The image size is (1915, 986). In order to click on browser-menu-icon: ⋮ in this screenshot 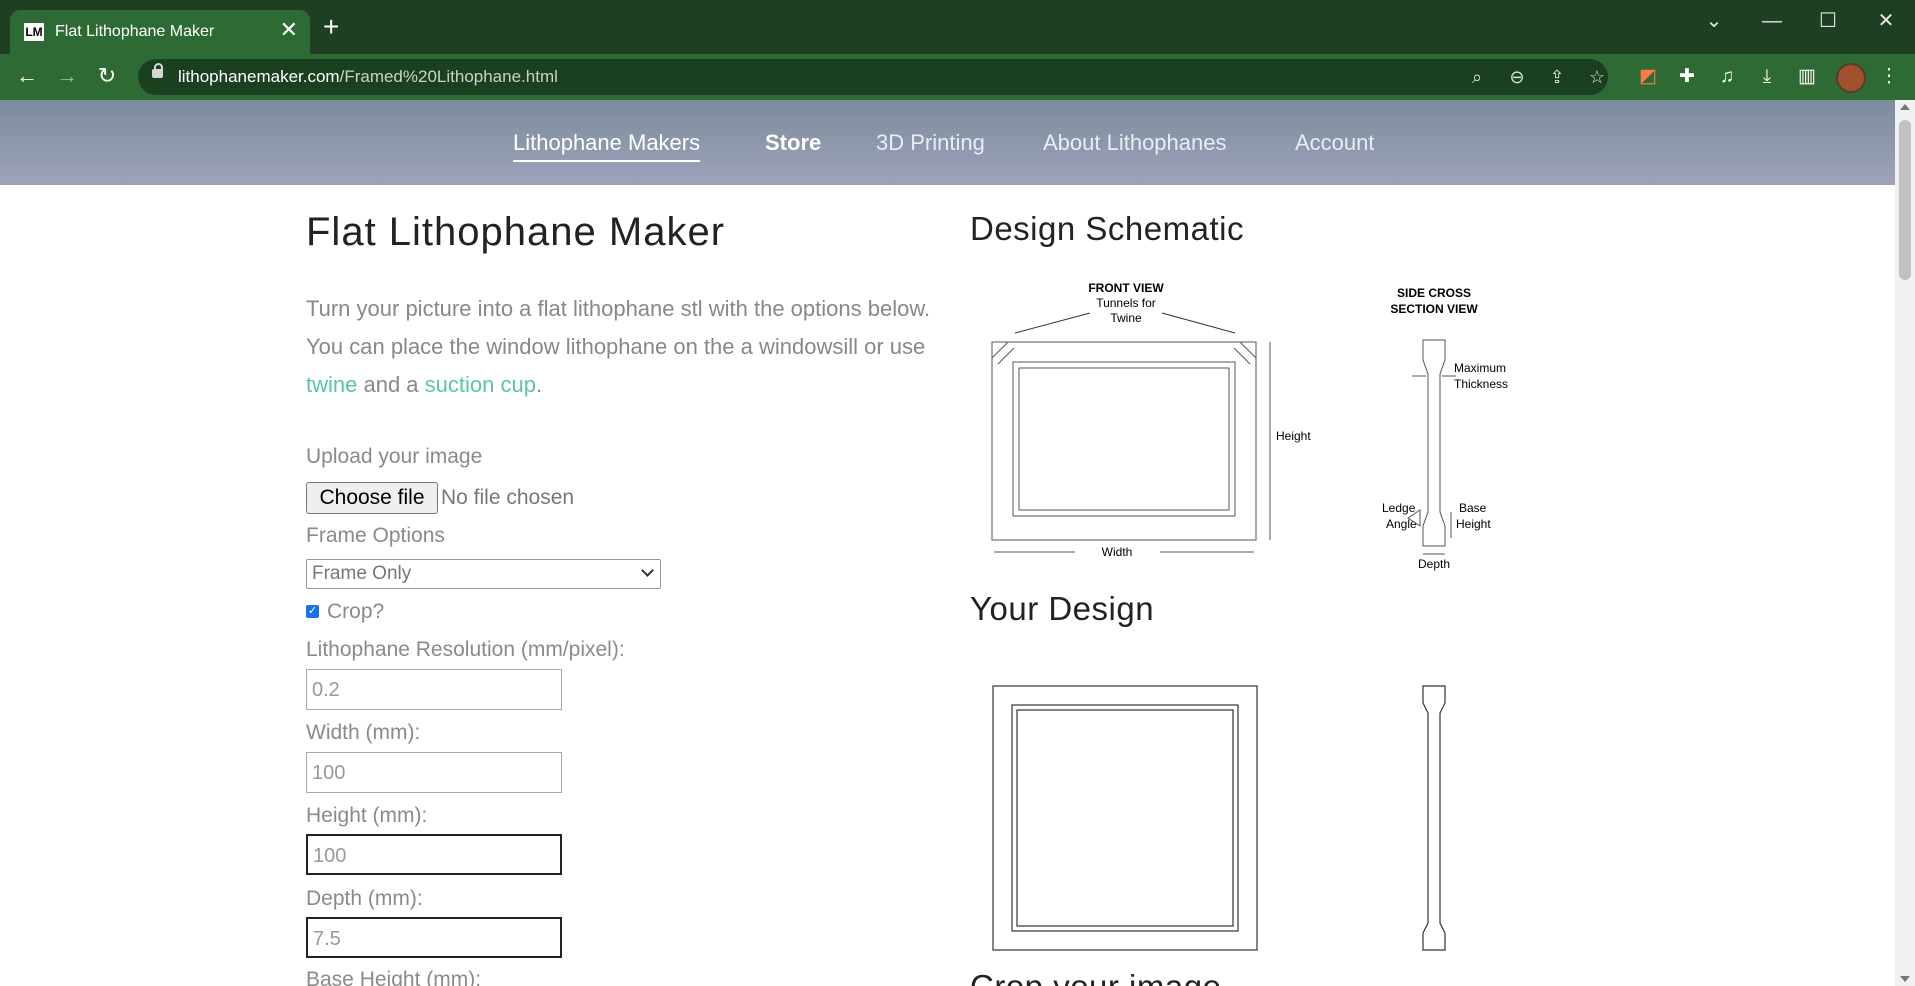, I will do `click(1889, 77)`.